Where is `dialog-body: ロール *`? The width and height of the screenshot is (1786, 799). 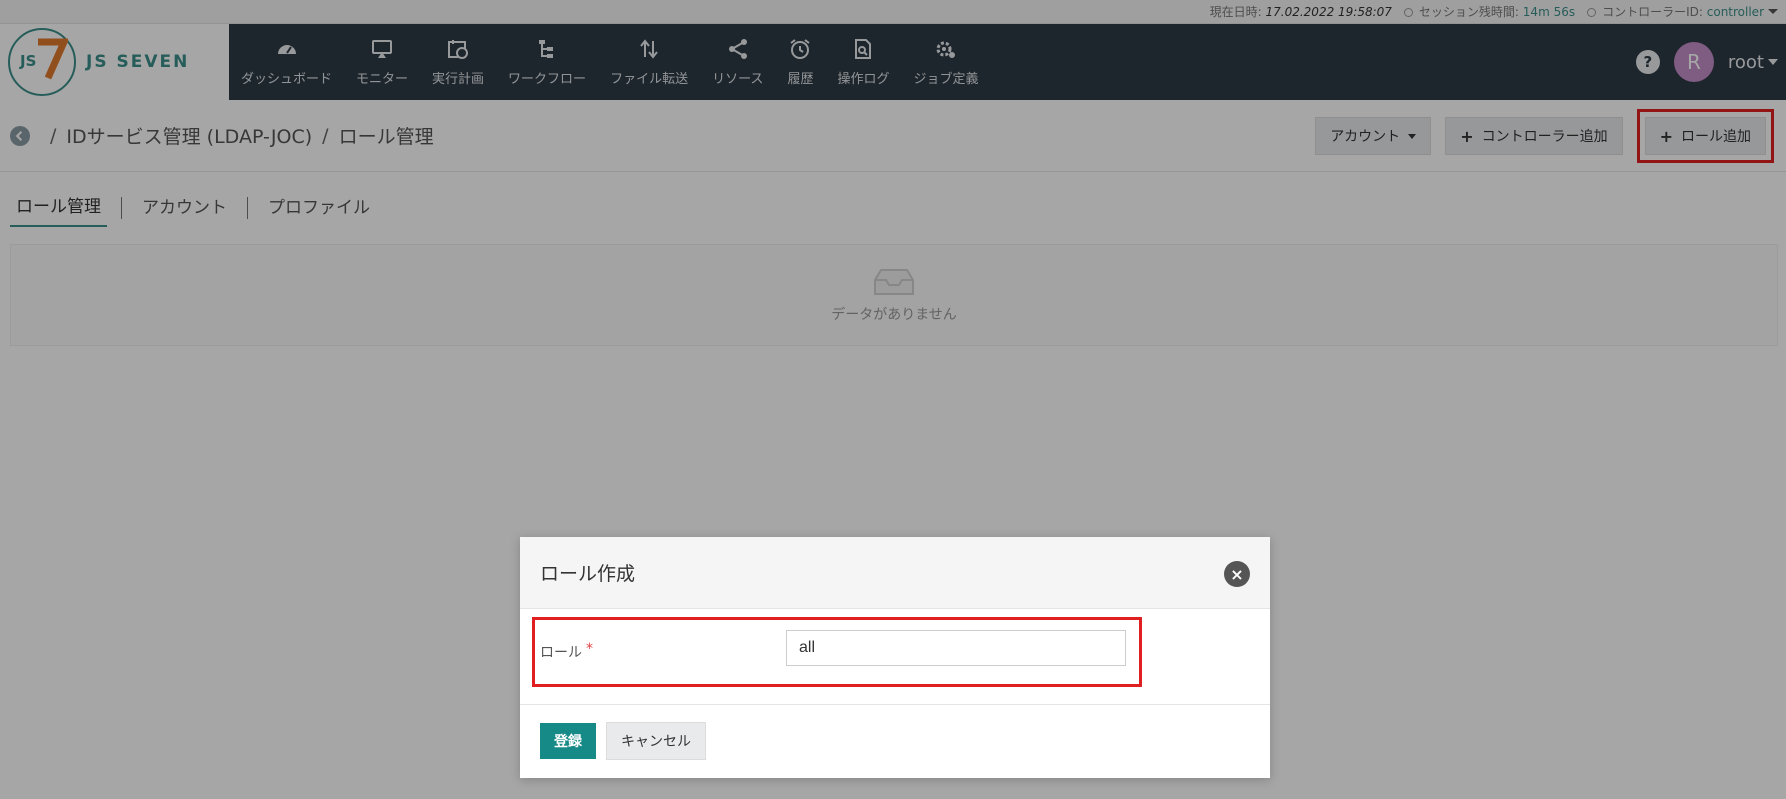
dialog-body: ロール * is located at coordinates (895, 657).